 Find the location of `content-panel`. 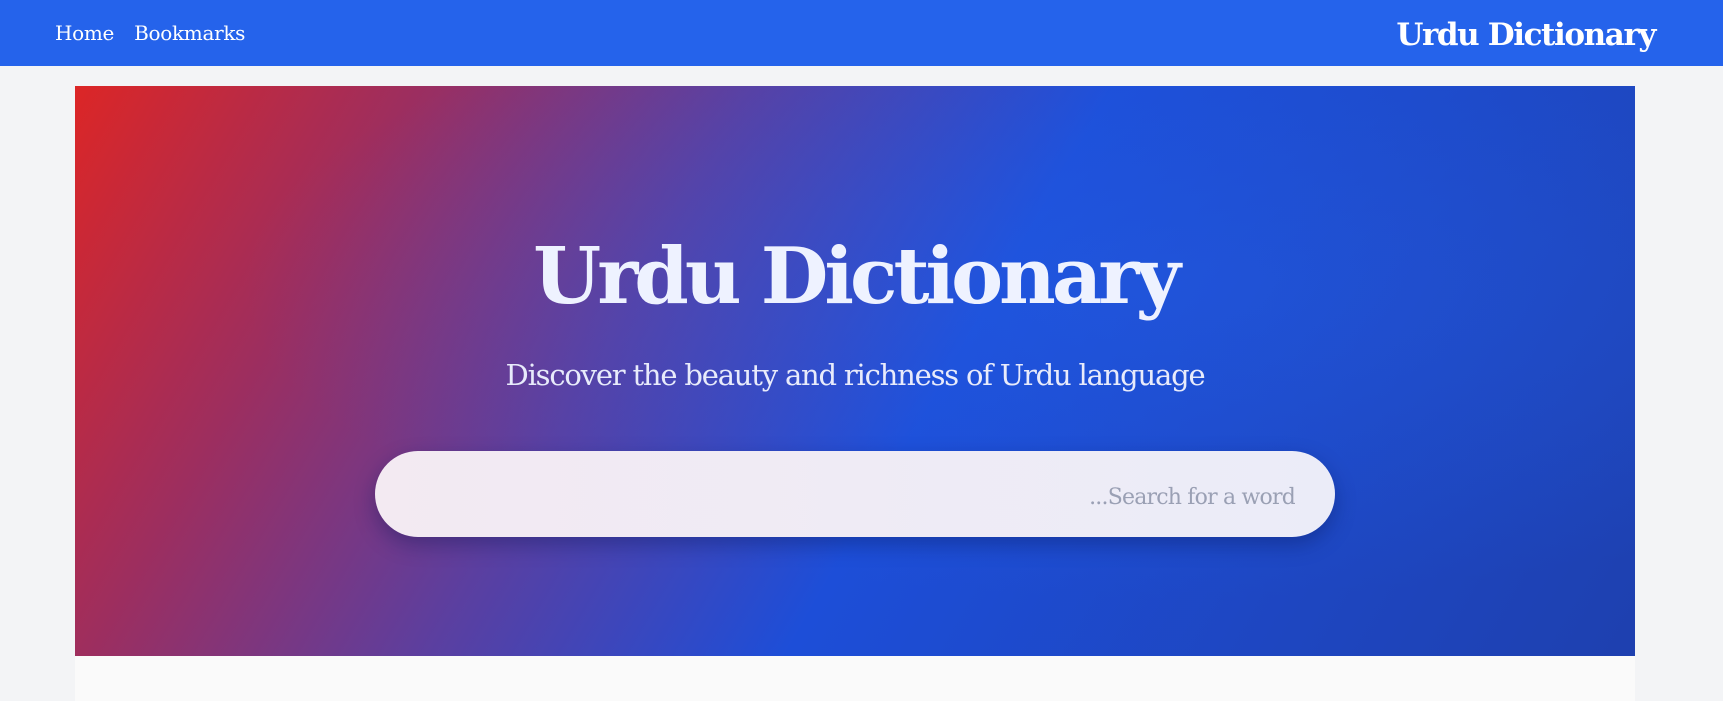

content-panel is located at coordinates (855, 678).